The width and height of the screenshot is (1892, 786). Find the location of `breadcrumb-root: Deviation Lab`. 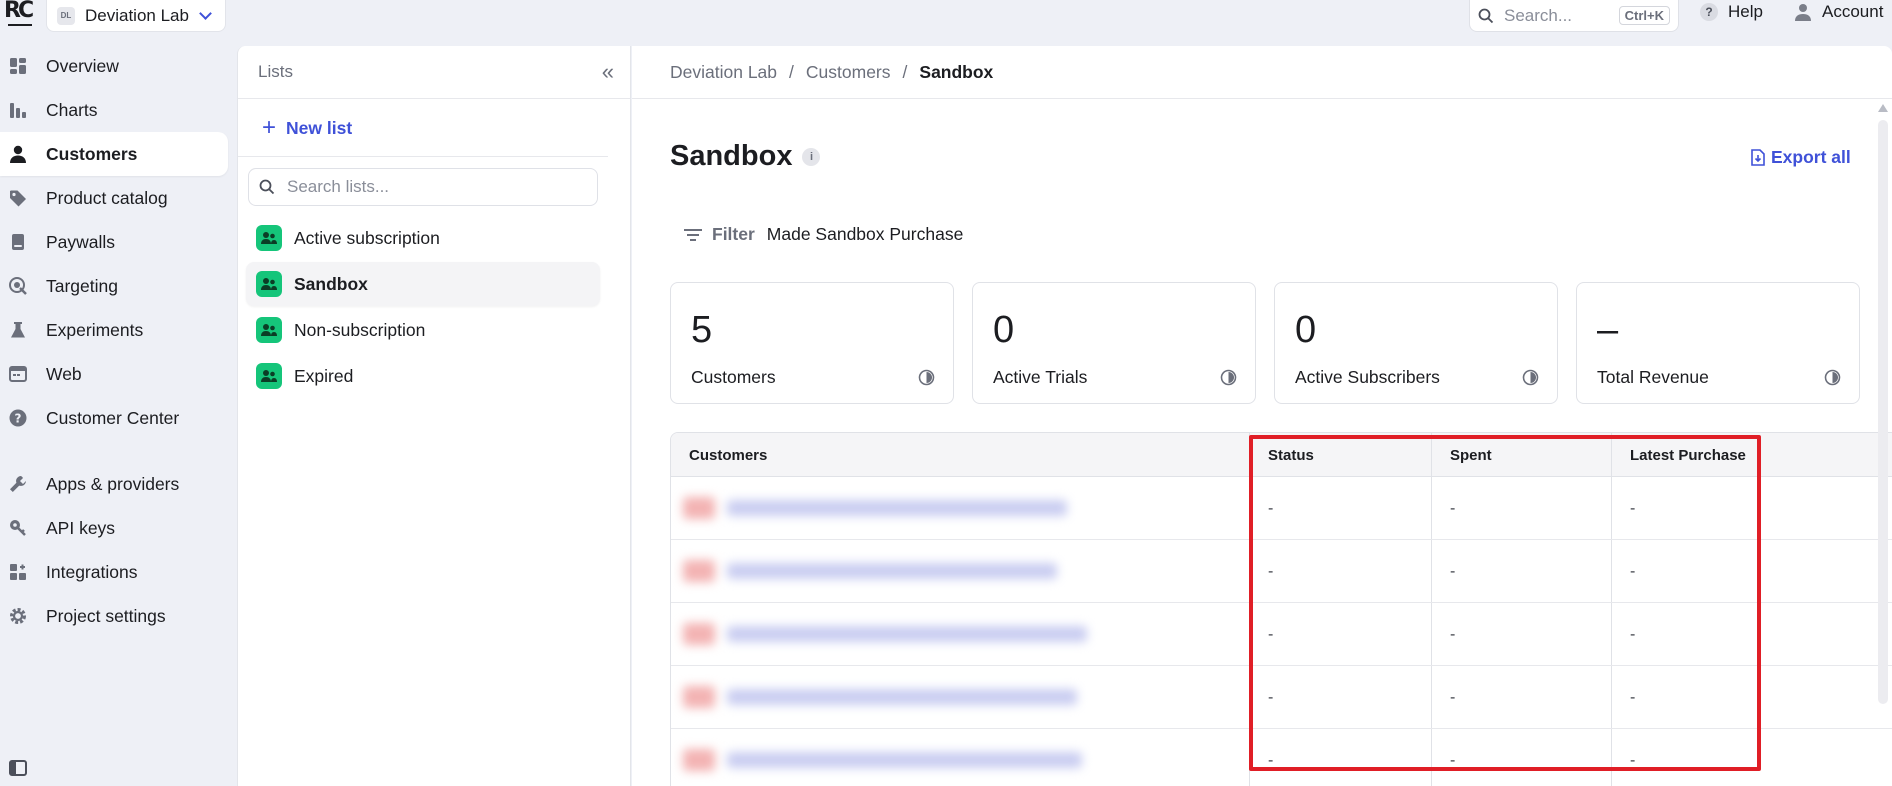

breadcrumb-root: Deviation Lab is located at coordinates (723, 72).